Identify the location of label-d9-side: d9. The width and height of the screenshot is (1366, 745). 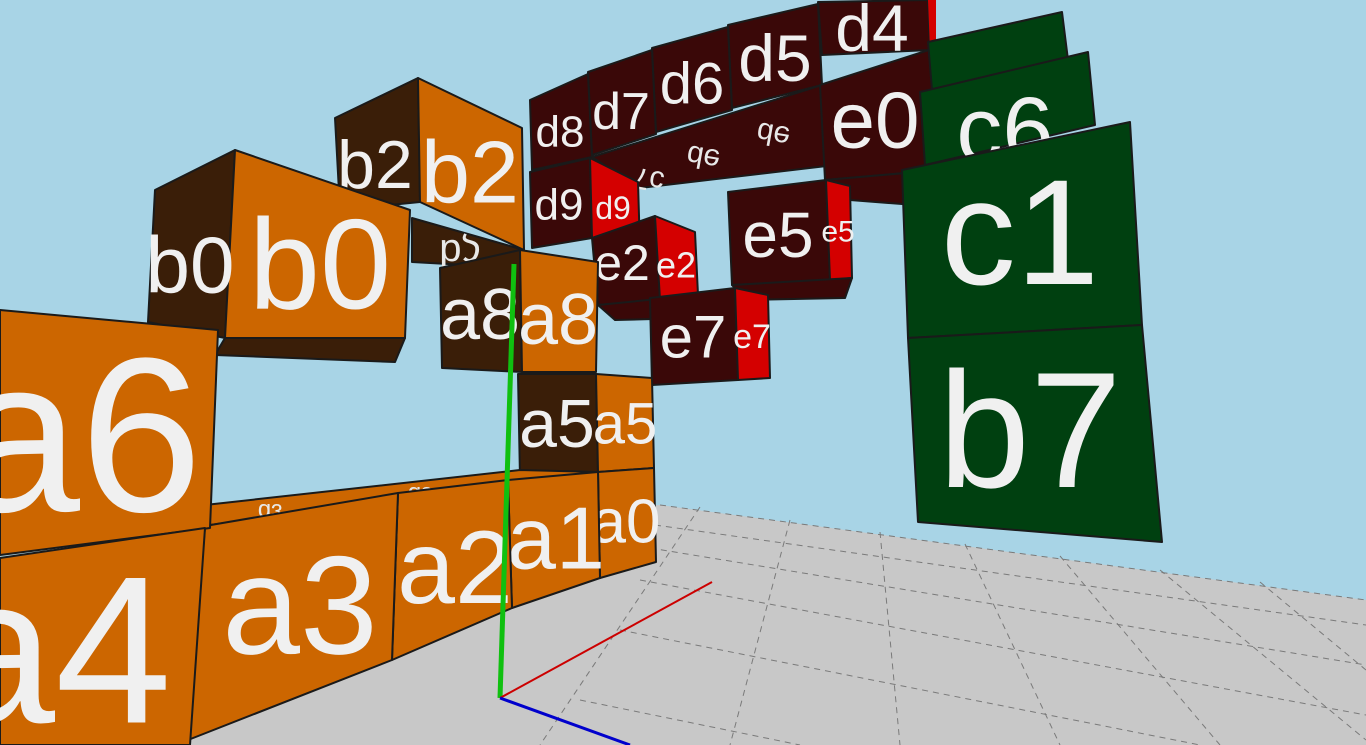
(613, 208).